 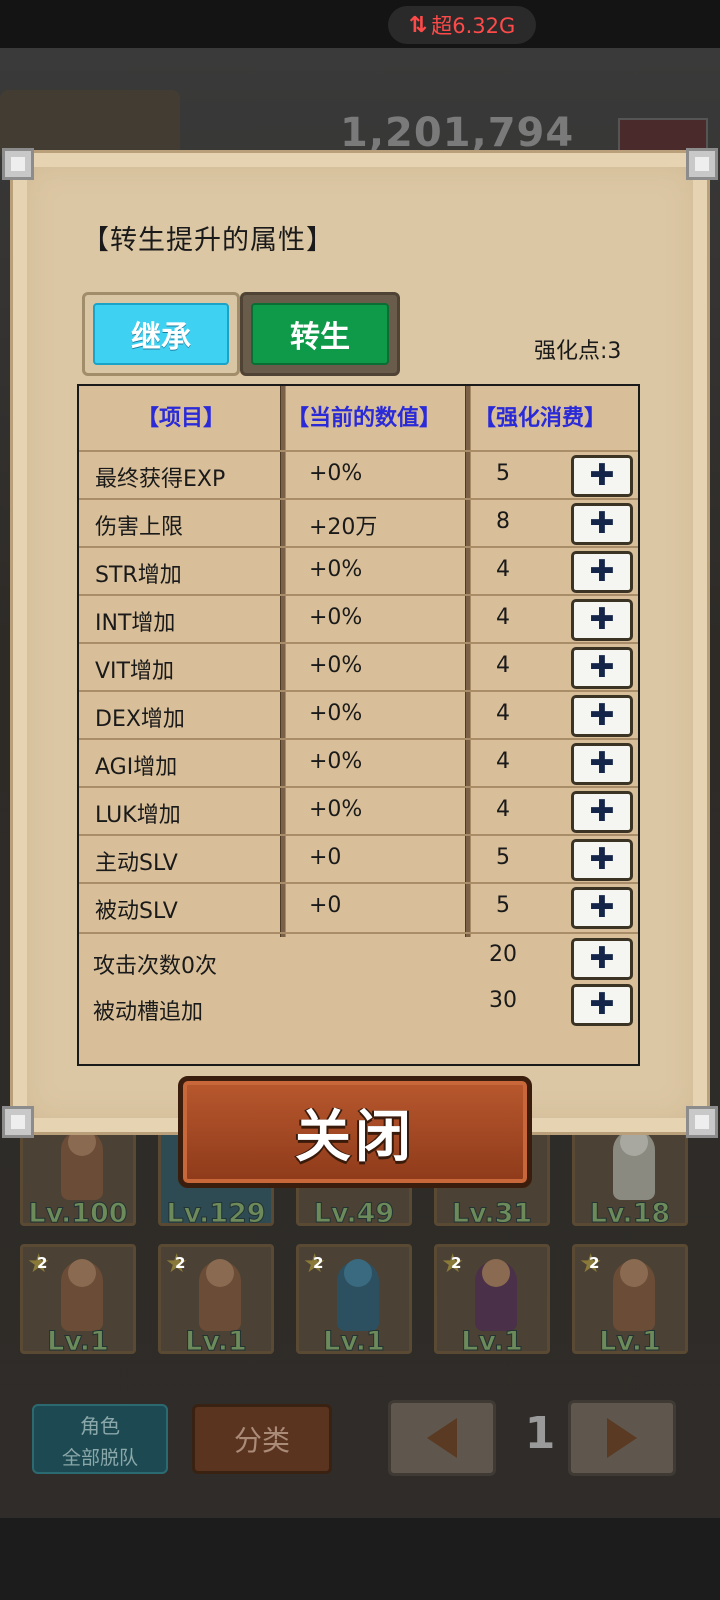 I want to click on table-row: INT增加 +0% 4 ✚, so click(x=358, y=618).